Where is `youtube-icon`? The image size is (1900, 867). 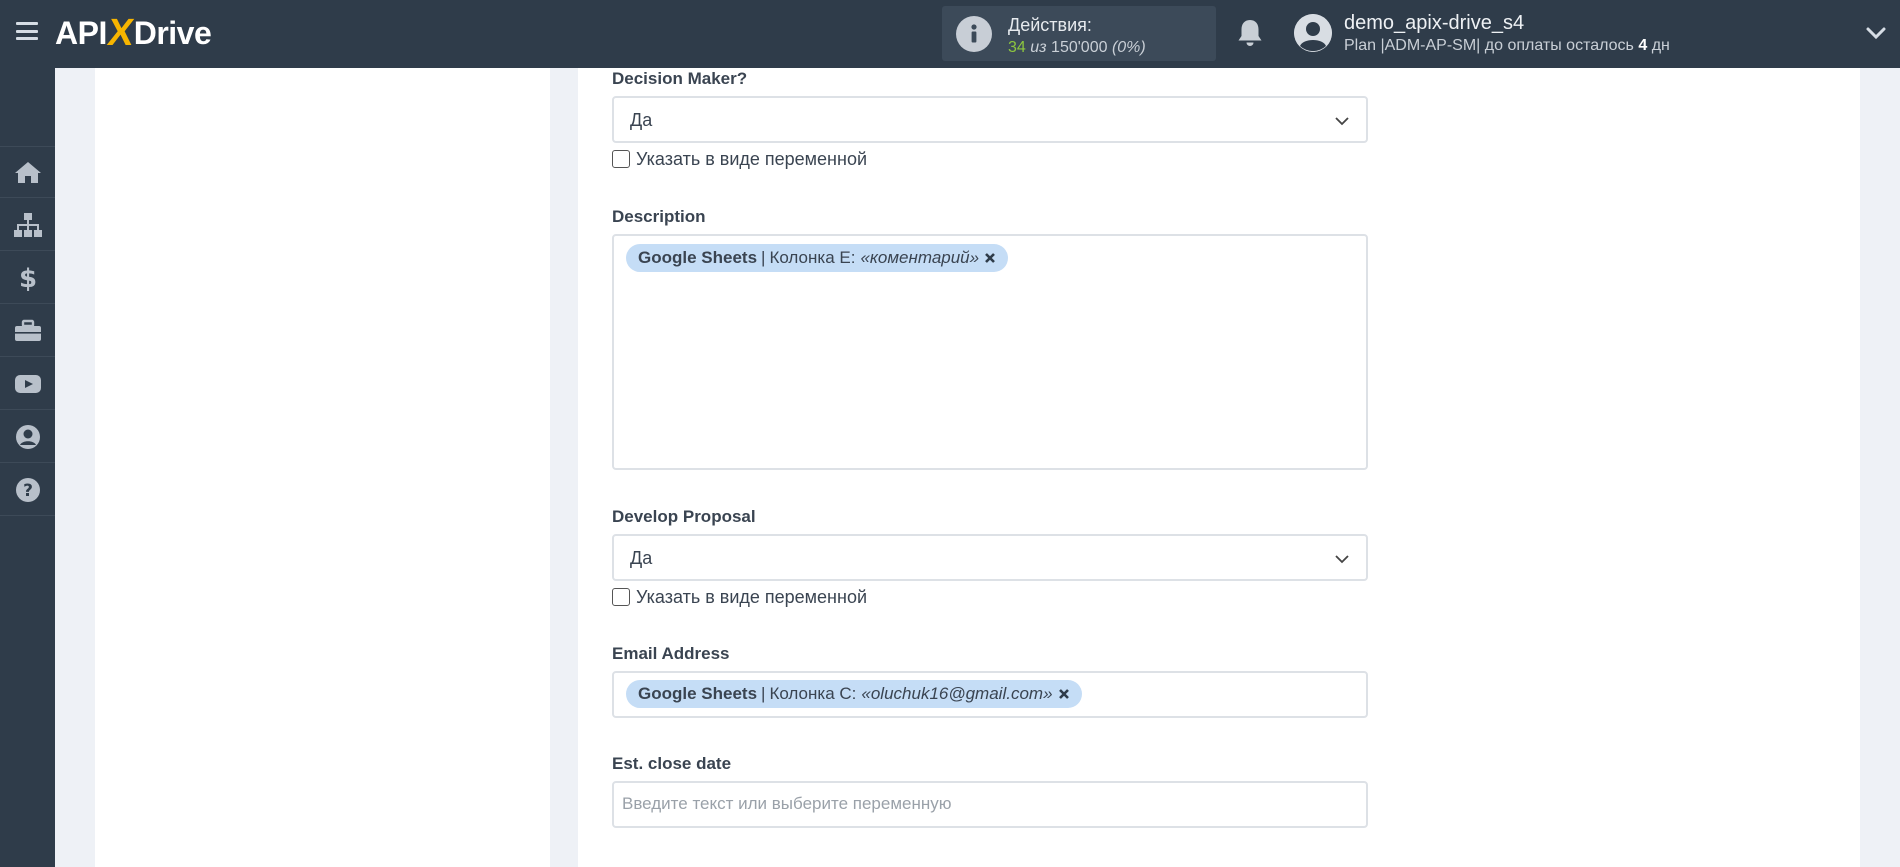 youtube-icon is located at coordinates (27, 383).